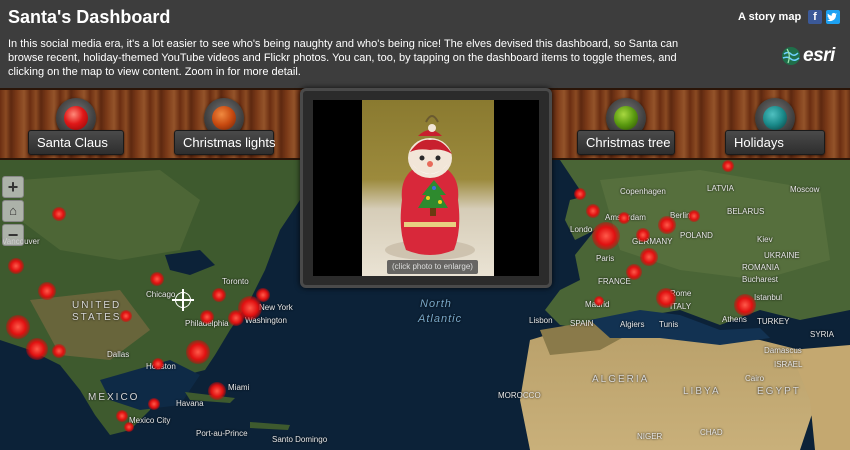 The width and height of the screenshot is (850, 450). What do you see at coordinates (76, 118) in the screenshot?
I see `red-bulb-icon` at bounding box center [76, 118].